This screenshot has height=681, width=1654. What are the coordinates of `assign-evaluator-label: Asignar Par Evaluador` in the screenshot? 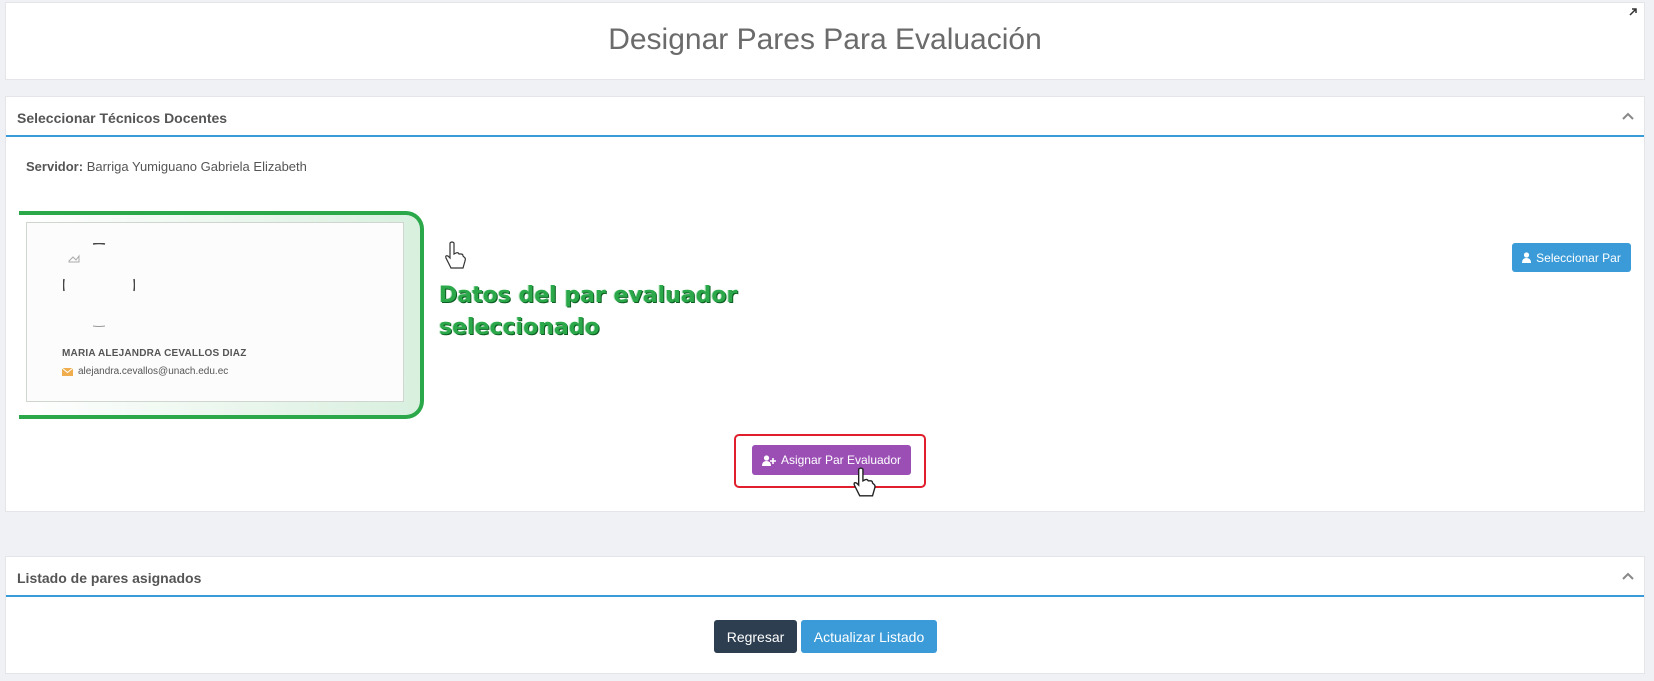 It's located at (841, 460).